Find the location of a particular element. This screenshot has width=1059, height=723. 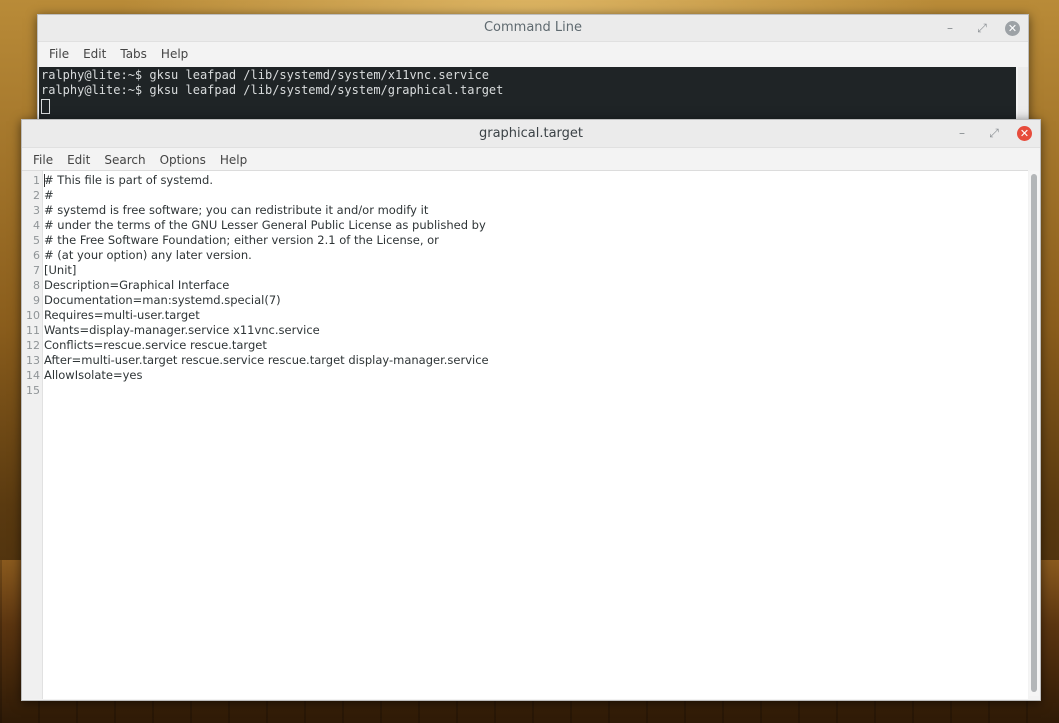

editor-line: 12 Conflicts=rescue.service rescue.target is located at coordinates (522, 345).